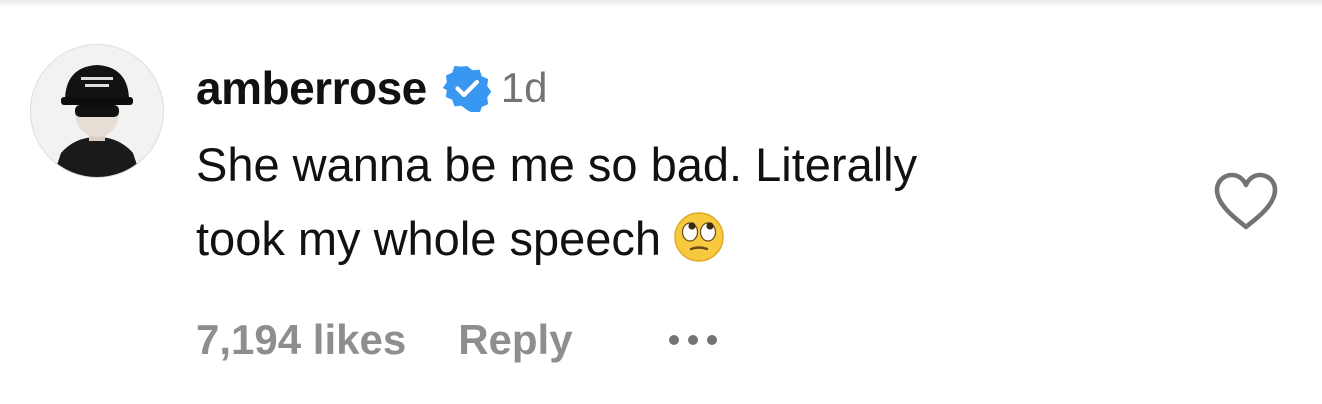 The height and width of the screenshot is (404, 1322). What do you see at coordinates (456, 340) in the screenshot?
I see `comment-actions: 7,194 likes Reply` at bounding box center [456, 340].